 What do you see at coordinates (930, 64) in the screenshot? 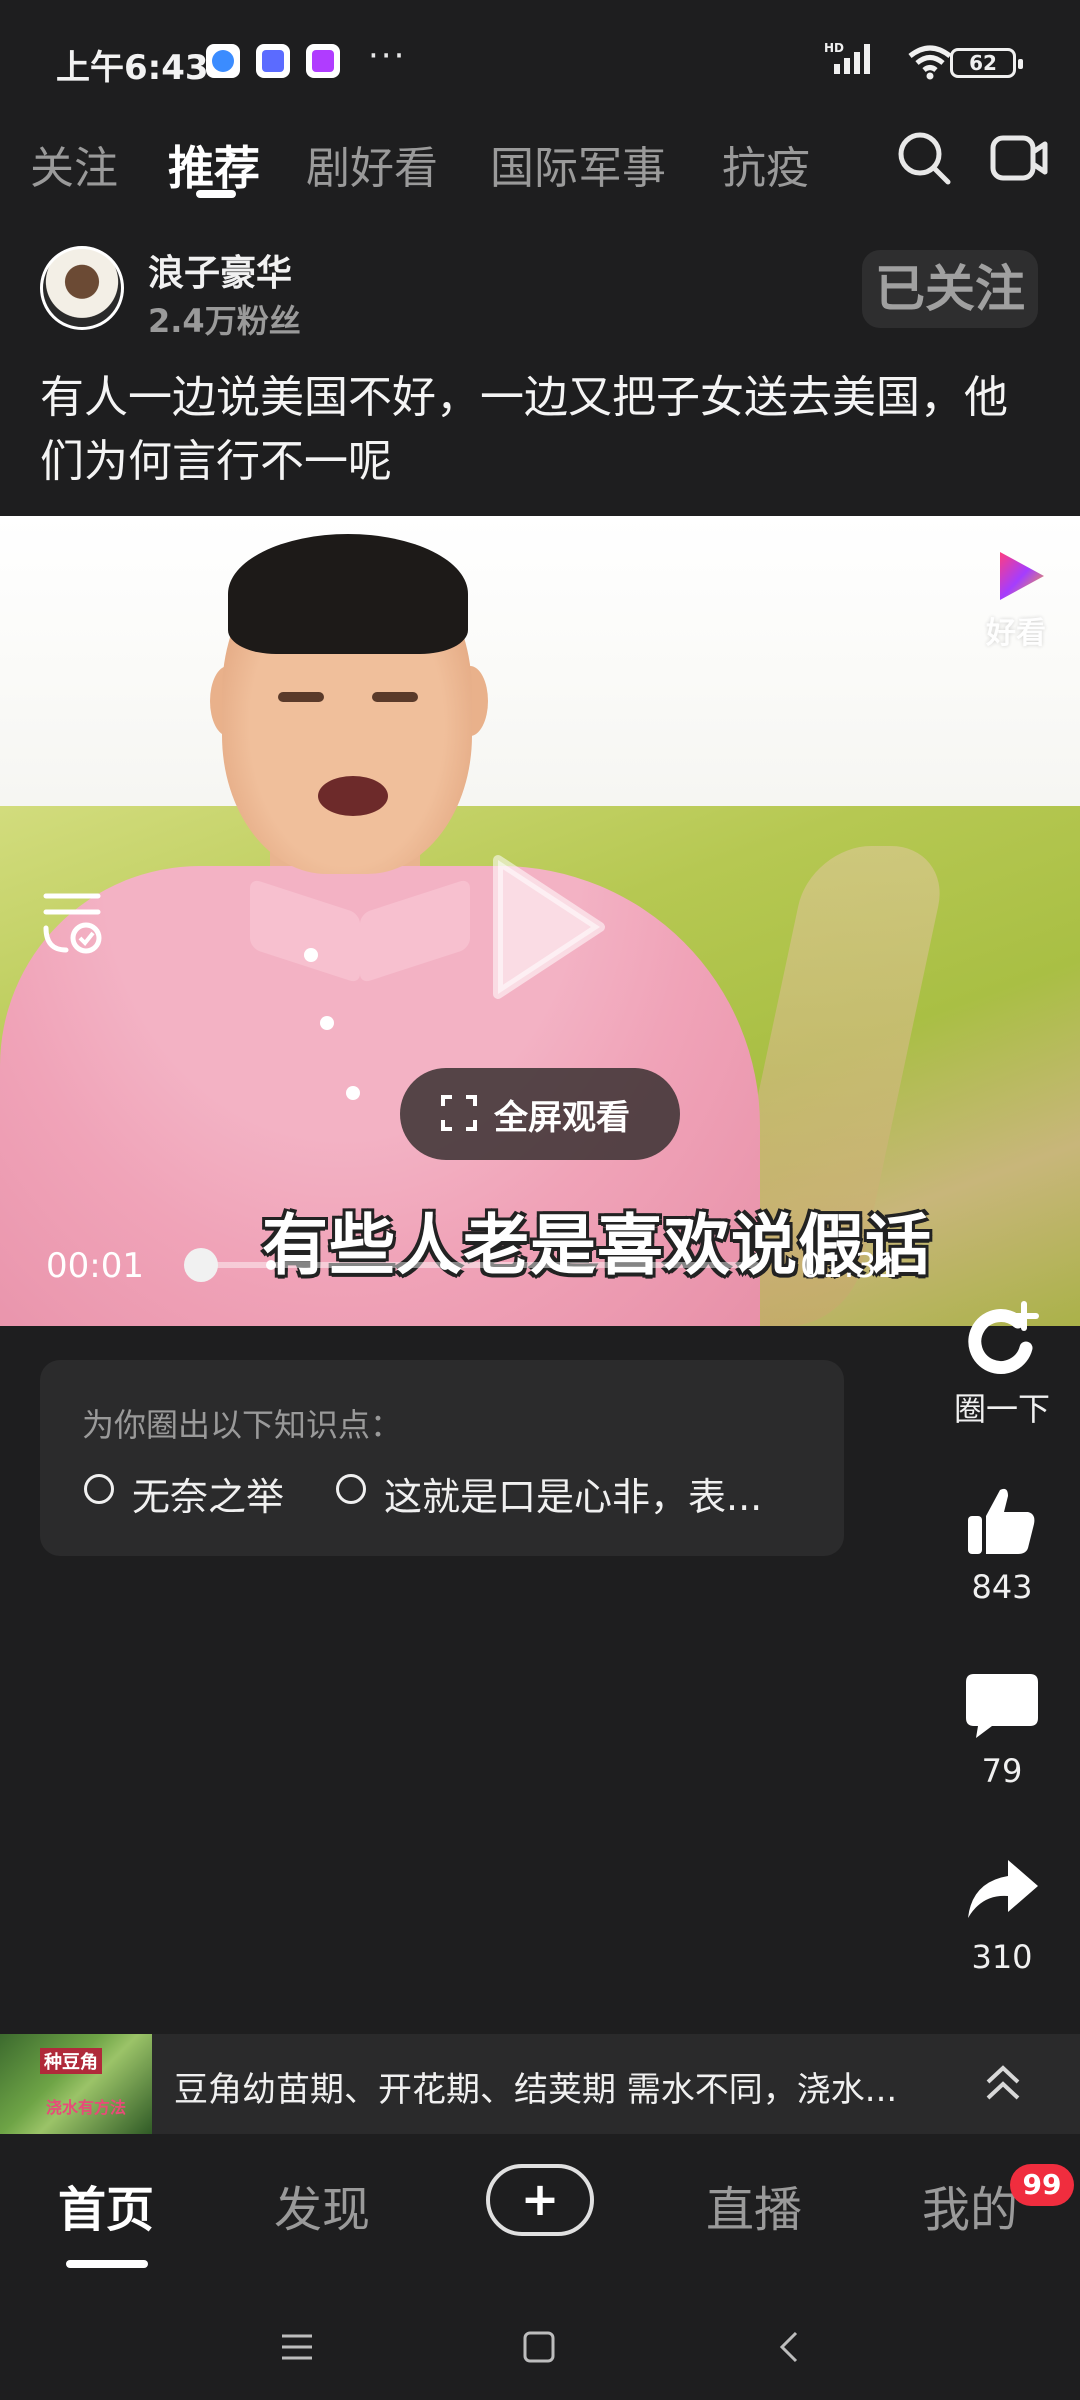
I see `wifi-icon` at bounding box center [930, 64].